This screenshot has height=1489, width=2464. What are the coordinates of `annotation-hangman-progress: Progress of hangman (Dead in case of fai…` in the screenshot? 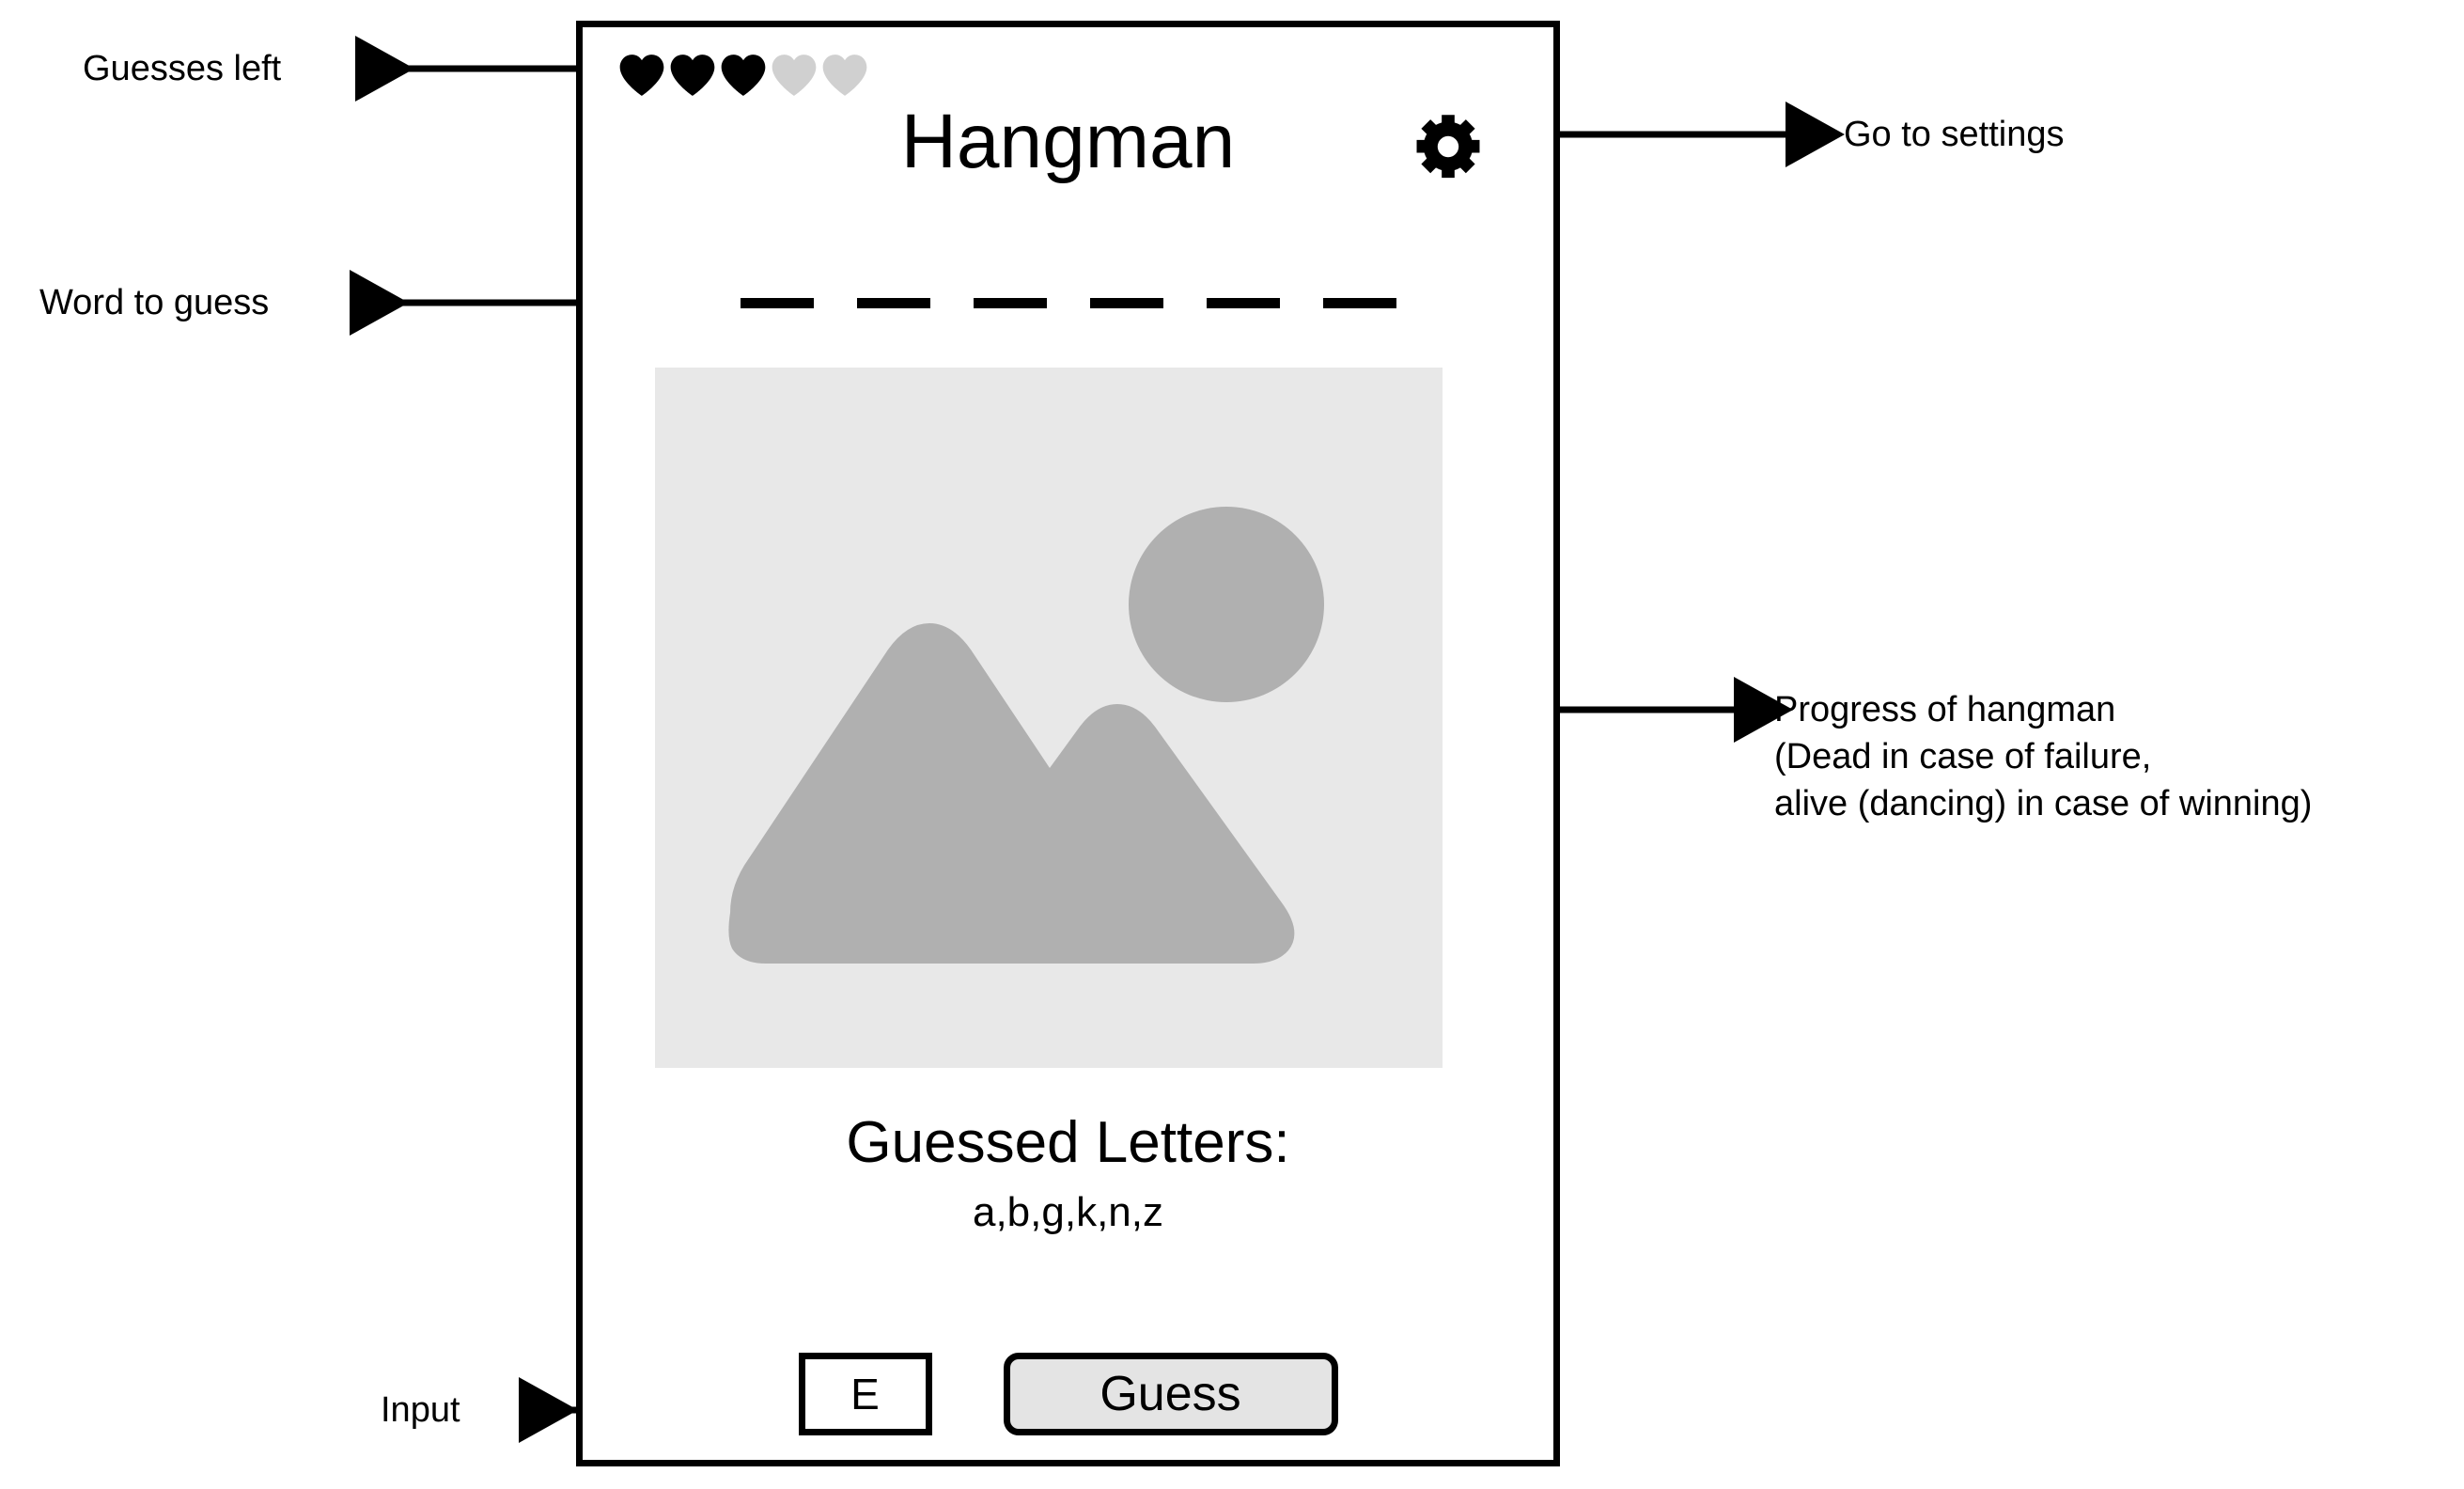 It's located at (2043, 757).